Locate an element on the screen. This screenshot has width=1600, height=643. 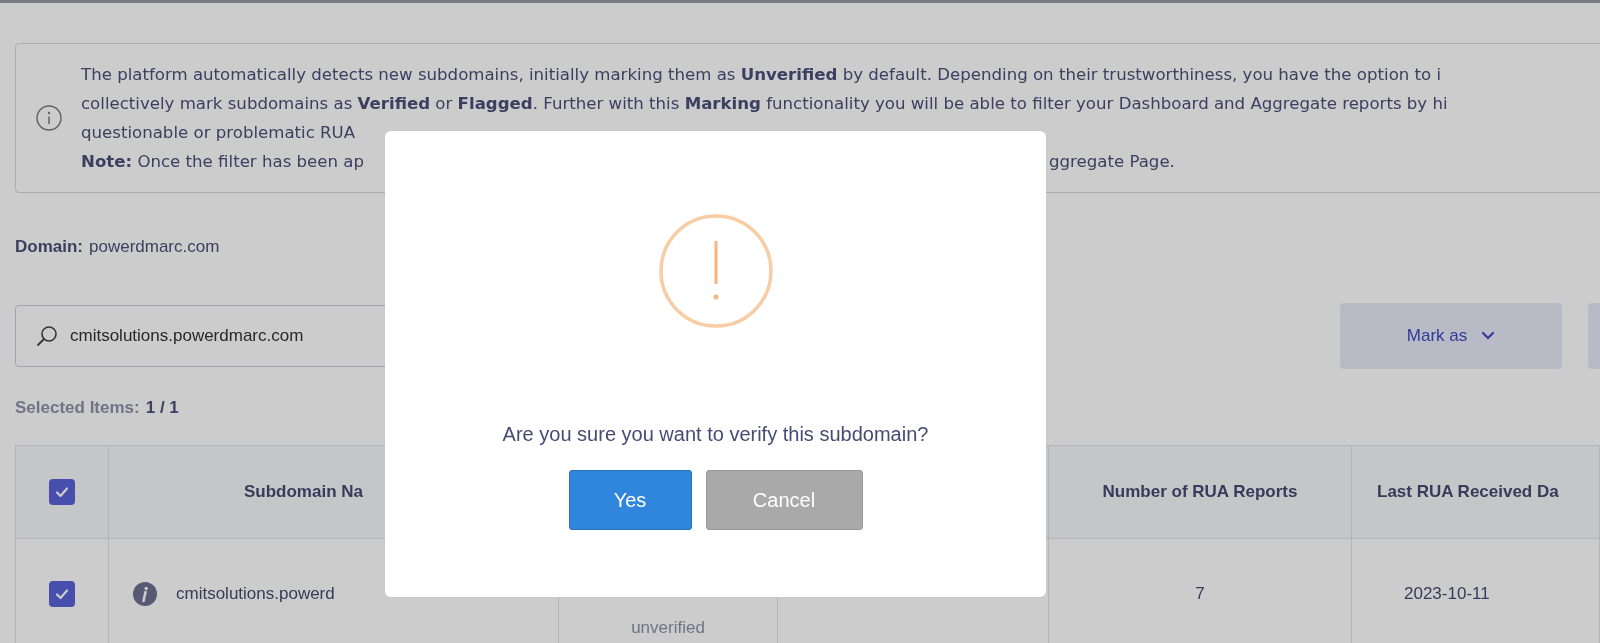
search-icon is located at coordinates (47, 336).